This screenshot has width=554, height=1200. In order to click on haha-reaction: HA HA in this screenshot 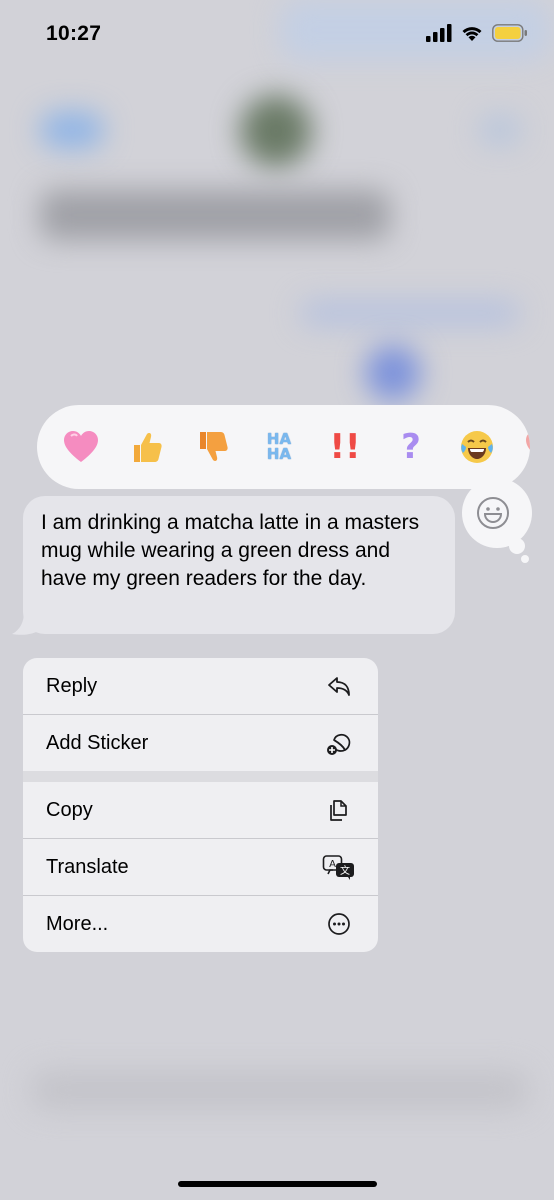, I will do `click(279, 447)`.